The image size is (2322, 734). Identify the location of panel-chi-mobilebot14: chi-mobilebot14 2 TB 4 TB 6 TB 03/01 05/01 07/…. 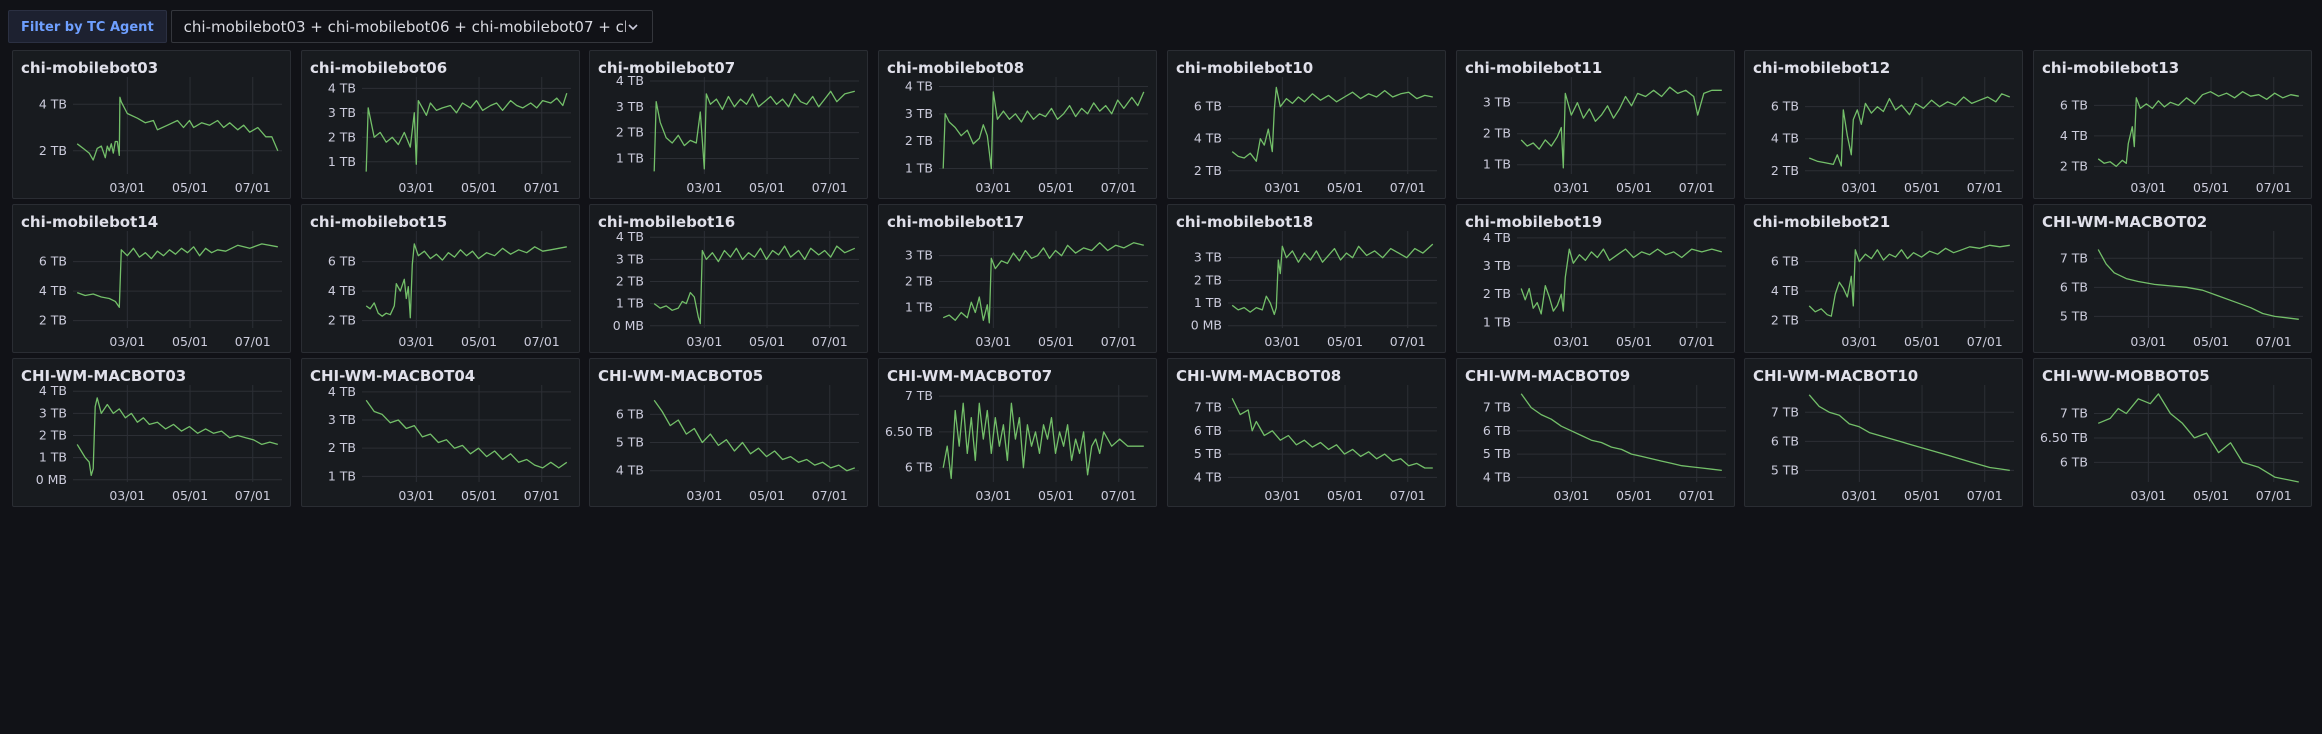
(151, 278).